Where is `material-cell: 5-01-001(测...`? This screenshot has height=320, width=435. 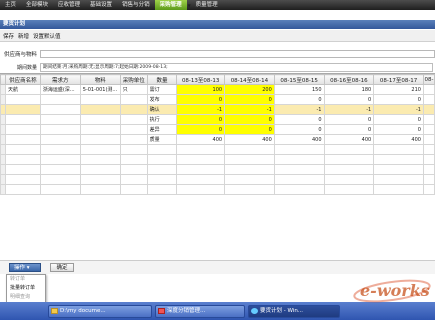 material-cell: 5-01-001(测... is located at coordinates (100, 89).